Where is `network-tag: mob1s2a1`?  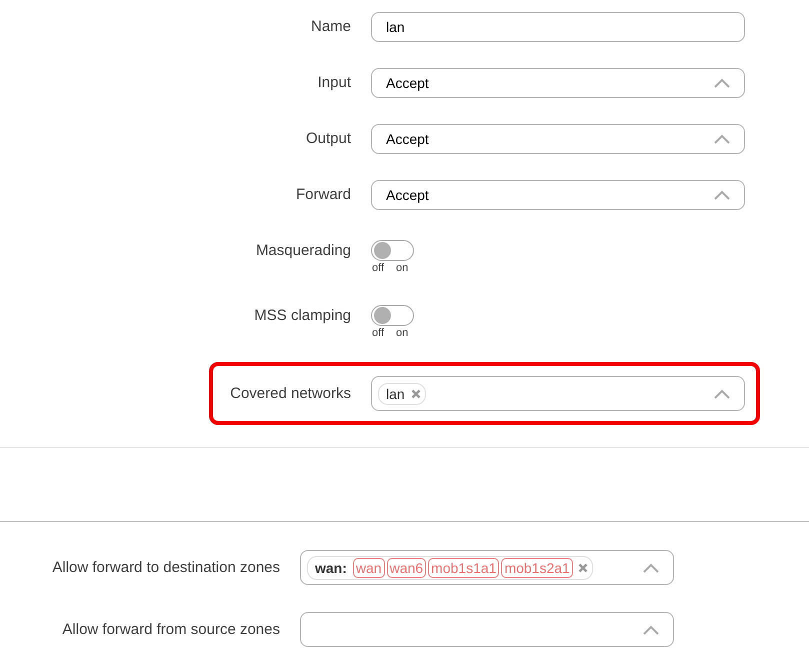 network-tag: mob1s2a1 is located at coordinates (537, 568).